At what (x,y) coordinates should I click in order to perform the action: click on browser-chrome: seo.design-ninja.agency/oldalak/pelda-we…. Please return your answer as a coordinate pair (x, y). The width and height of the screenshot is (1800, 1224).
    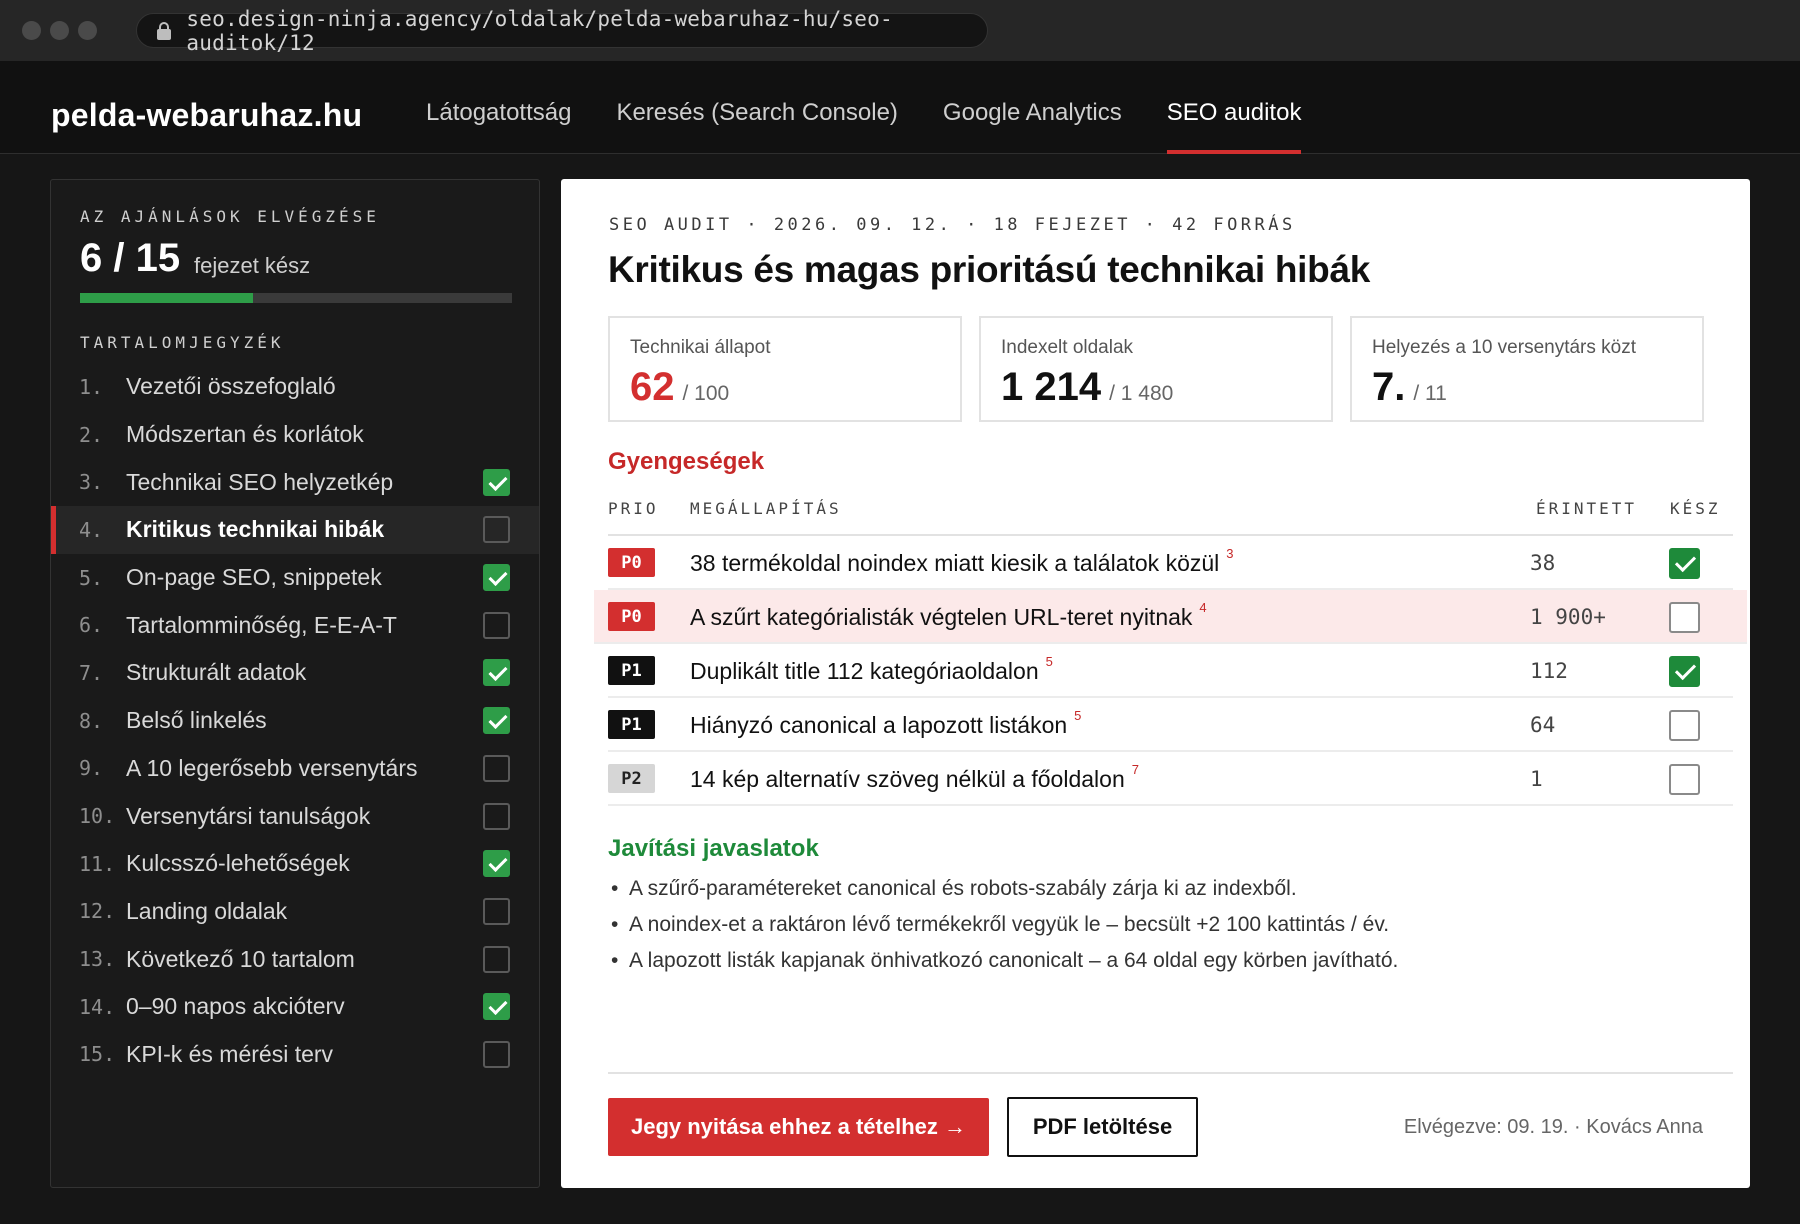
    Looking at the image, I should click on (900, 30).